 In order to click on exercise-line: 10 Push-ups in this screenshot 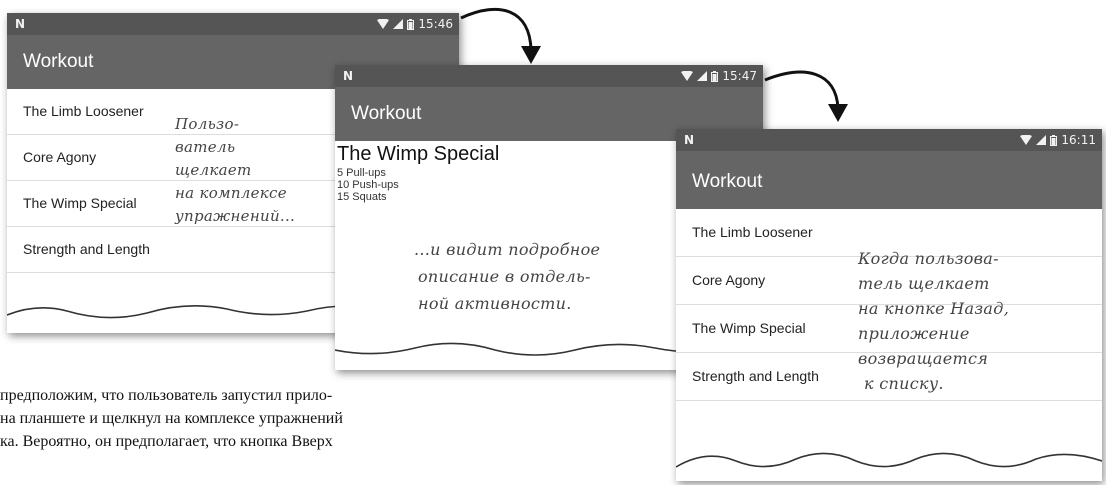, I will do `click(368, 185)`.